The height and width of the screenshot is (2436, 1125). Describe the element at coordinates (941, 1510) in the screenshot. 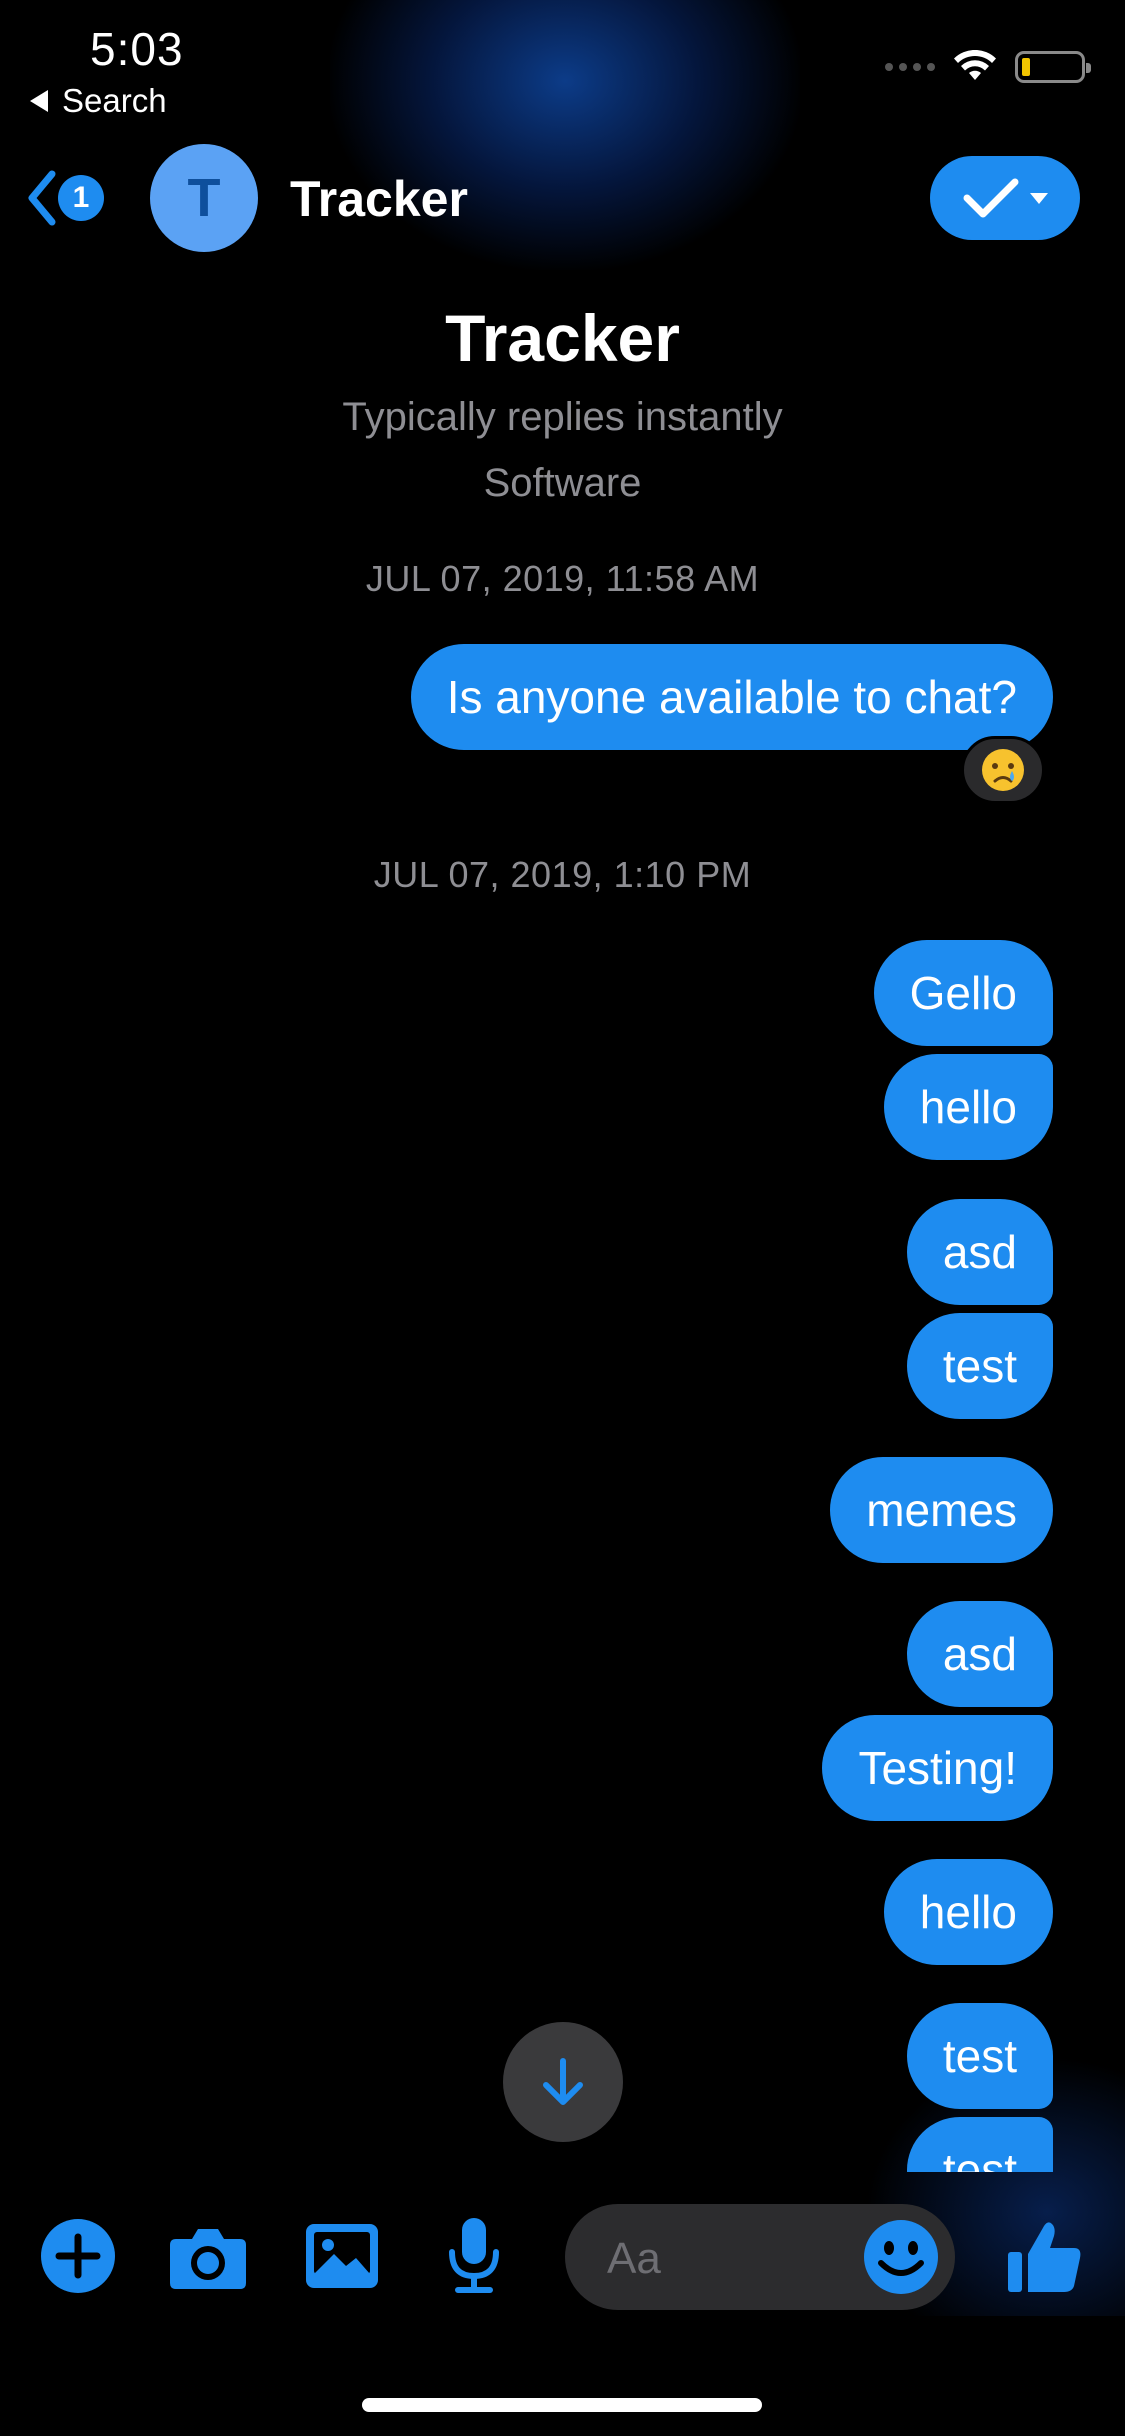

I see `message-bubble: memes` at that location.